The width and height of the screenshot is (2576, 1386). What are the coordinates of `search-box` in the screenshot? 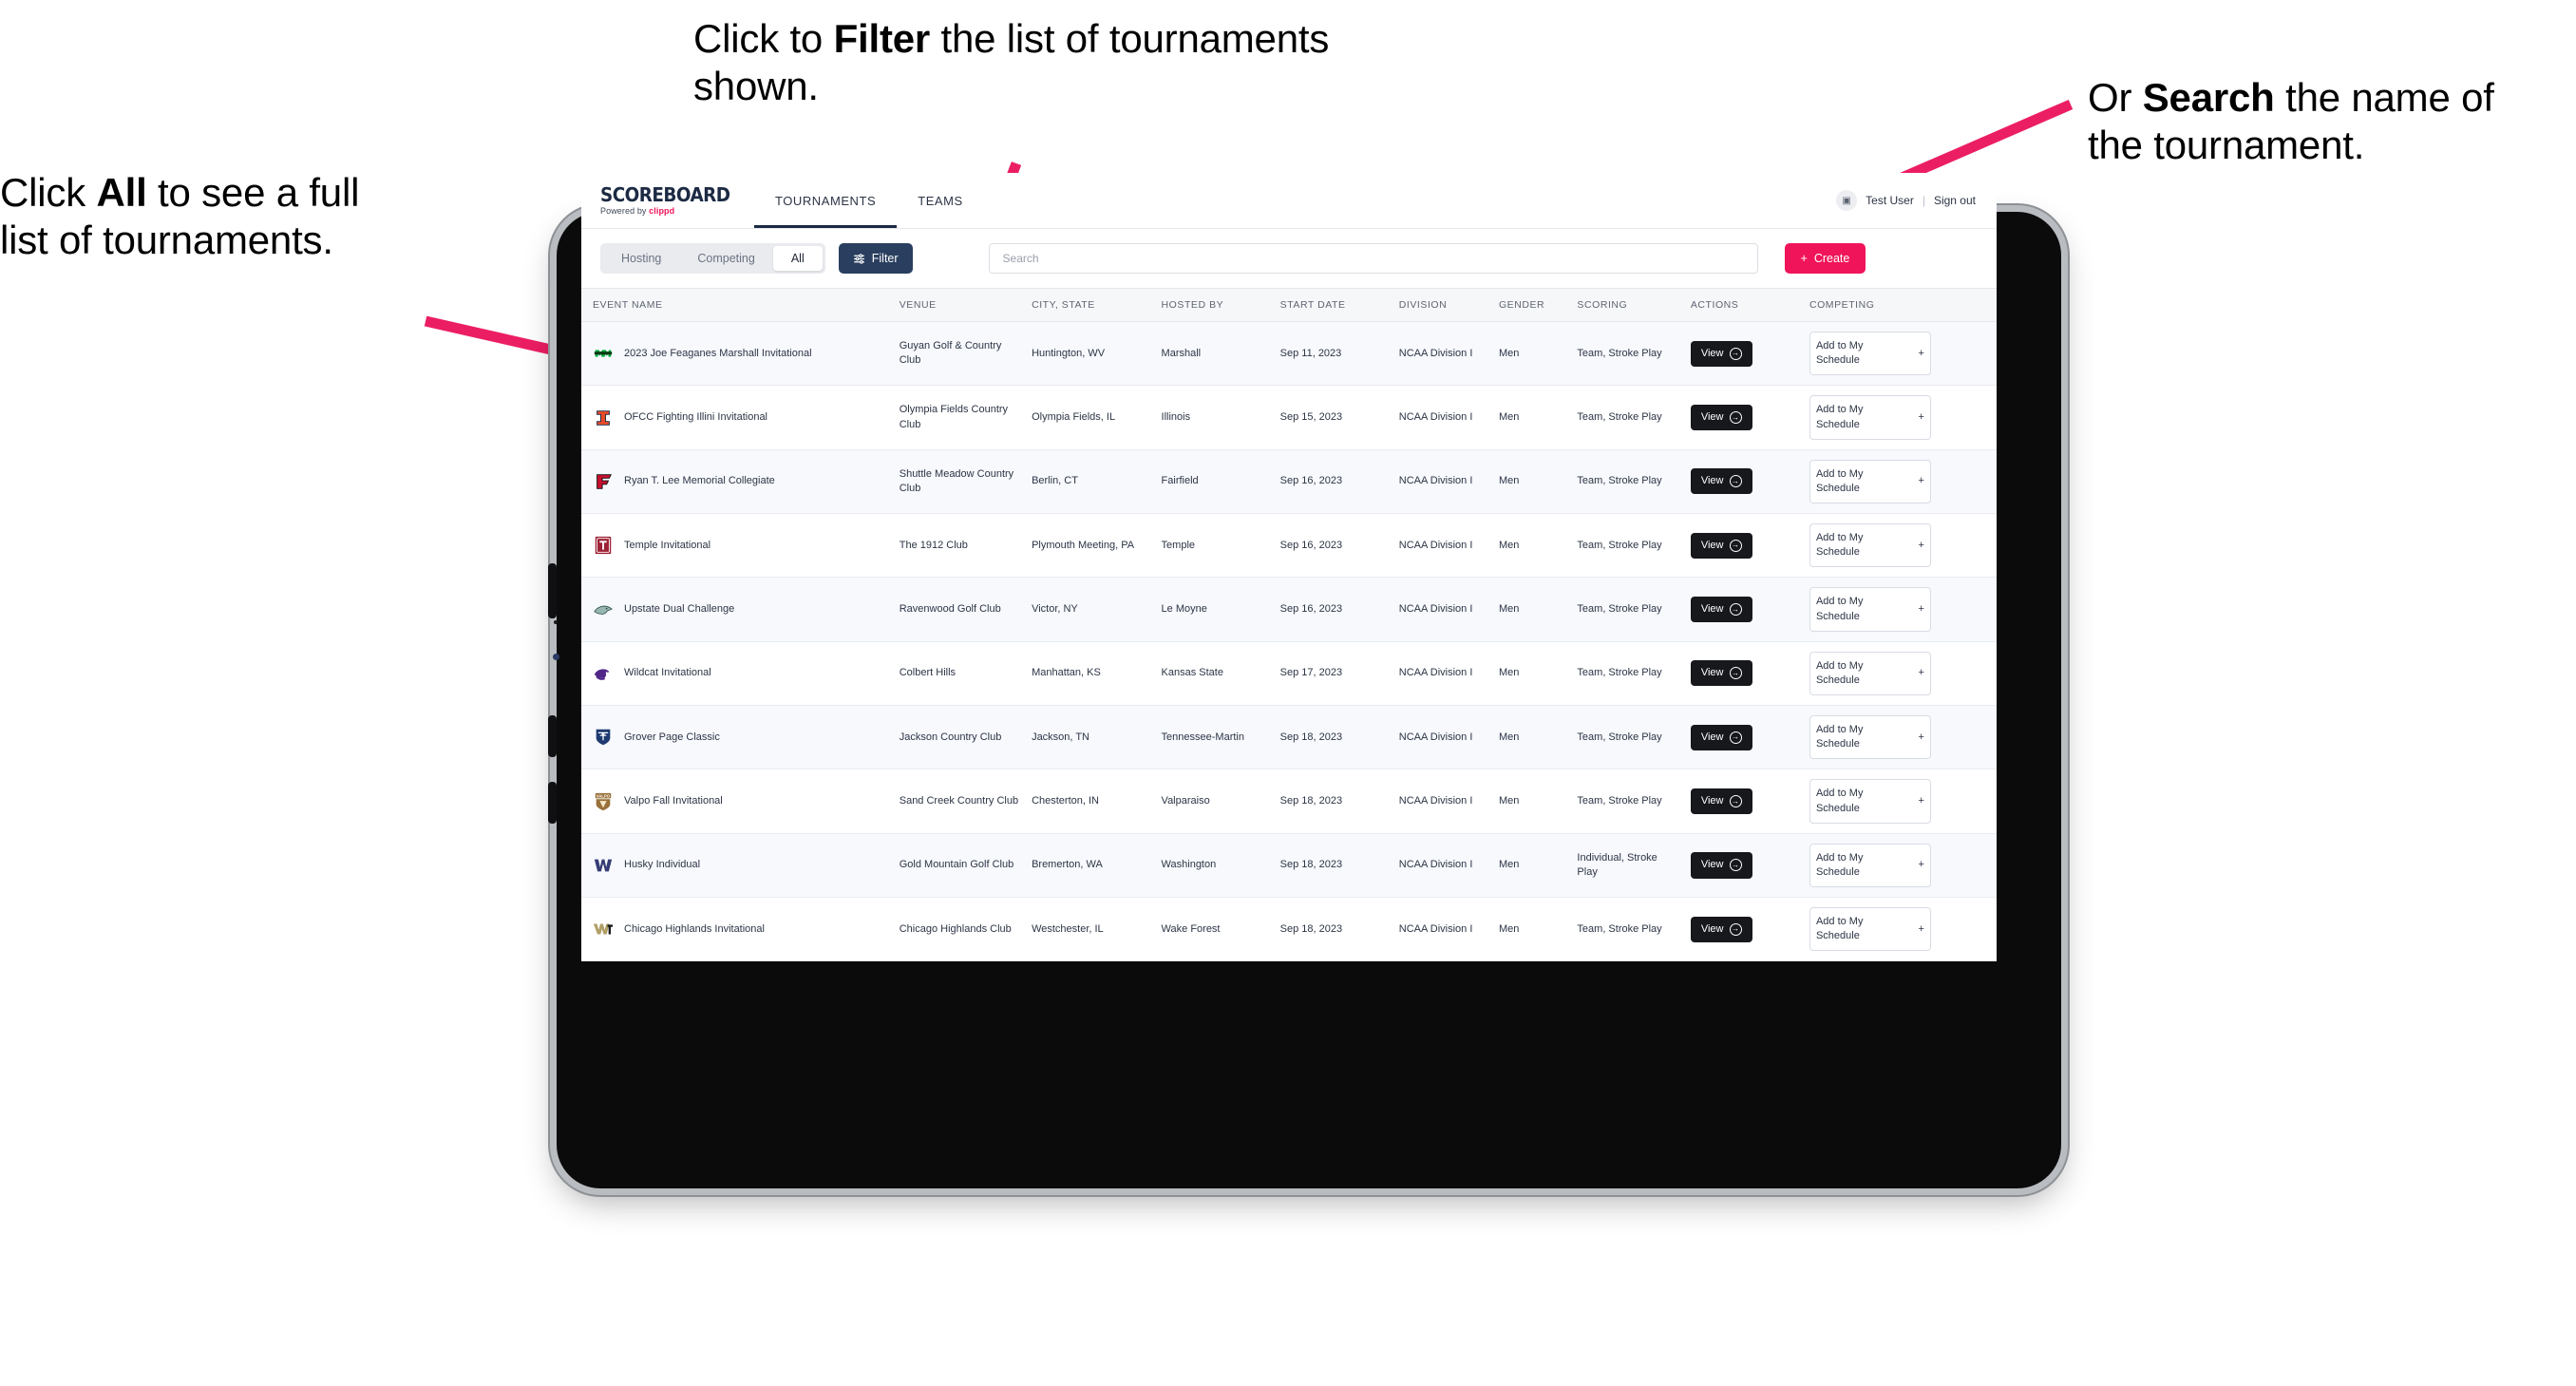 It's located at (1373, 258).